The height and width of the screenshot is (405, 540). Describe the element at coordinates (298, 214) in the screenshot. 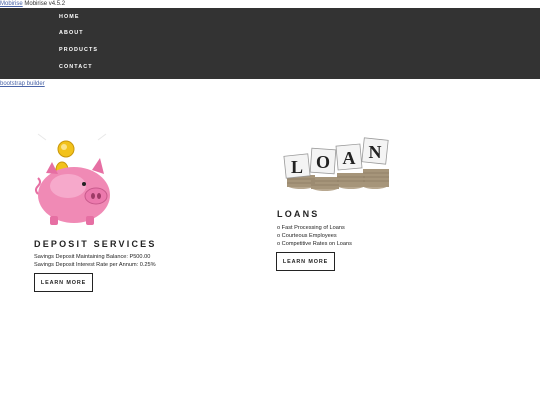

I see `loans-title: LOANS` at that location.